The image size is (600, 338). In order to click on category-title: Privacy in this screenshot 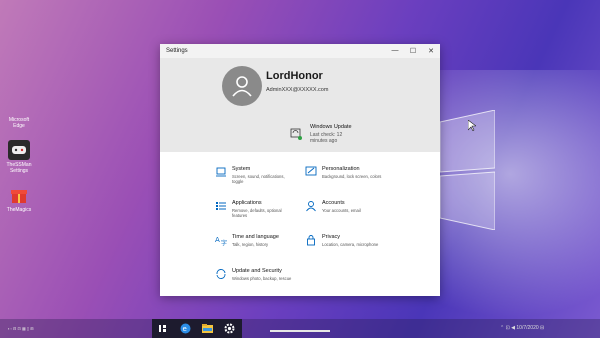, I will do `click(331, 237)`.